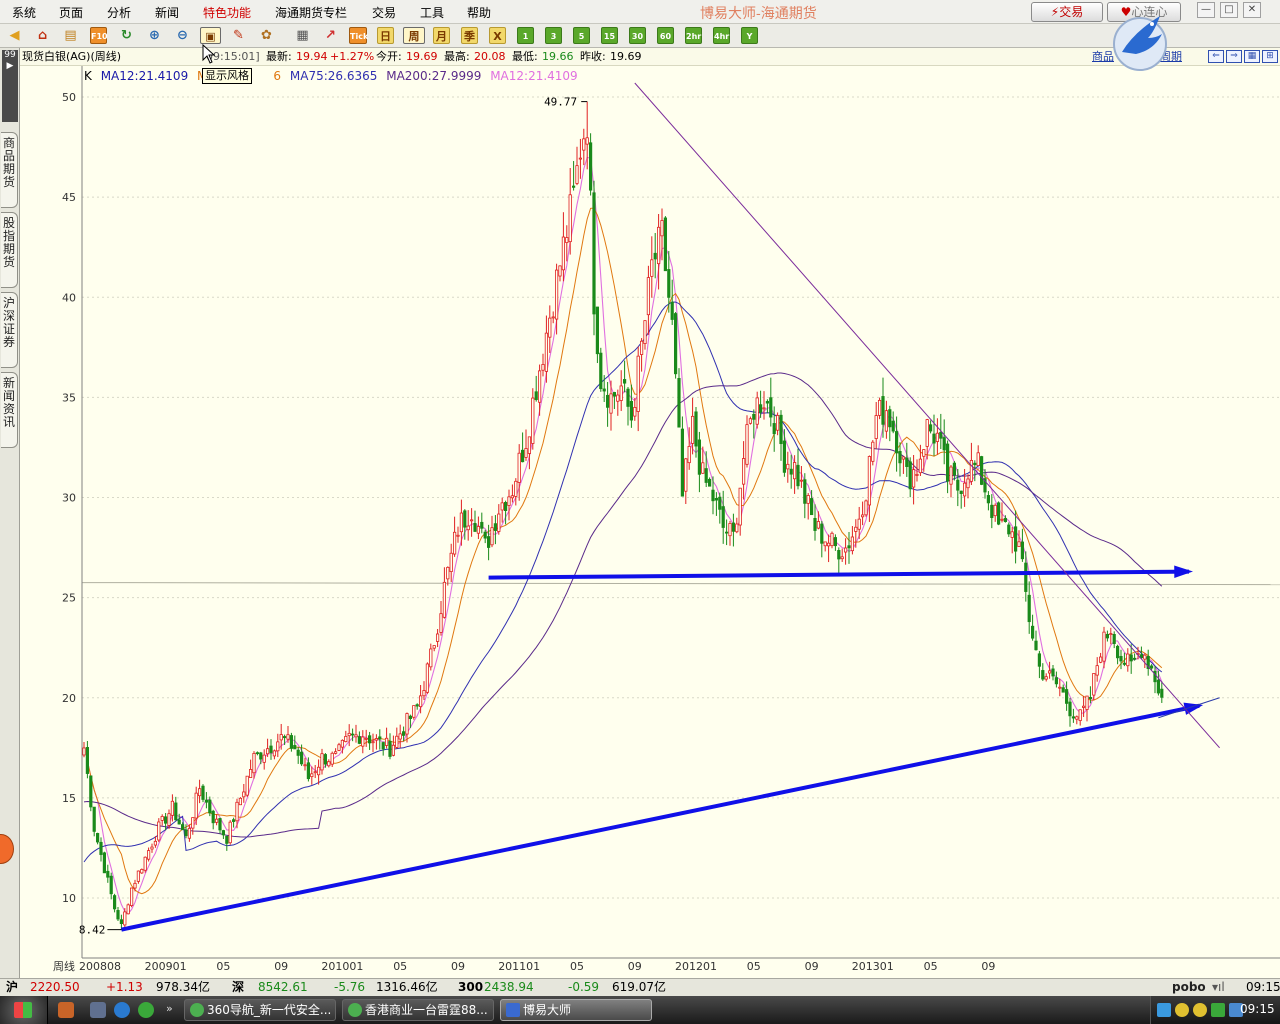  I want to click on minimize-button: —, so click(1206, 10).